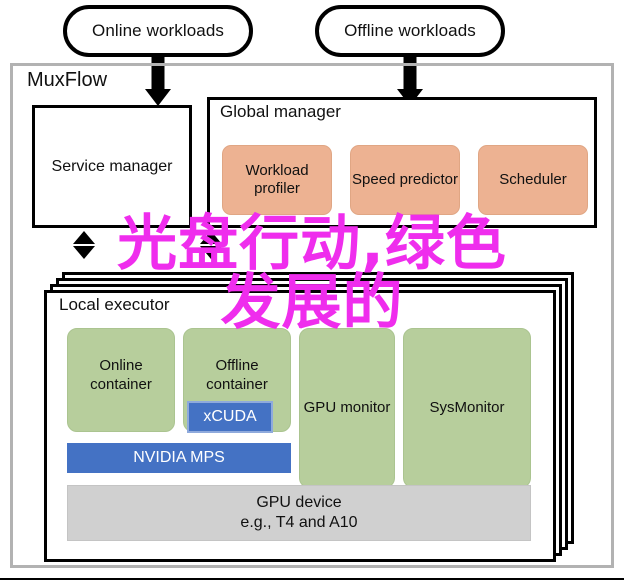  What do you see at coordinates (211, 245) in the screenshot?
I see `global-manager-executor-bidirectional-arrow-icon` at bounding box center [211, 245].